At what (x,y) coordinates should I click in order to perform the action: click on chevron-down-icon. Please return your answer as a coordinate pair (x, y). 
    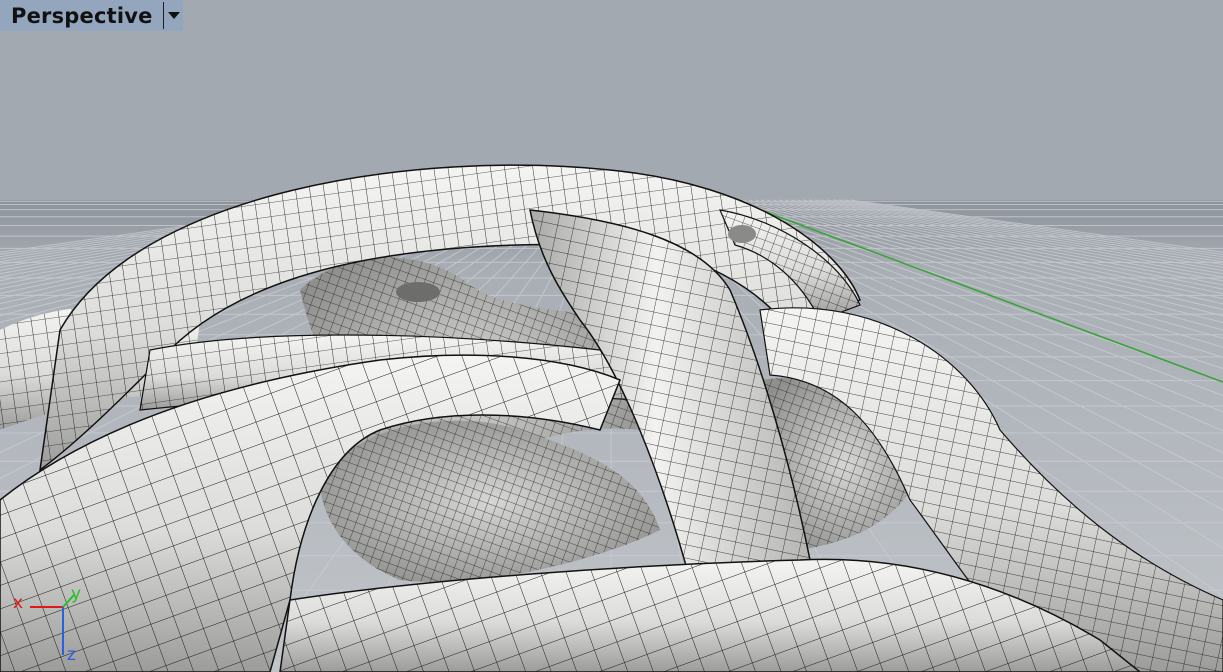
    Looking at the image, I should click on (173, 15).